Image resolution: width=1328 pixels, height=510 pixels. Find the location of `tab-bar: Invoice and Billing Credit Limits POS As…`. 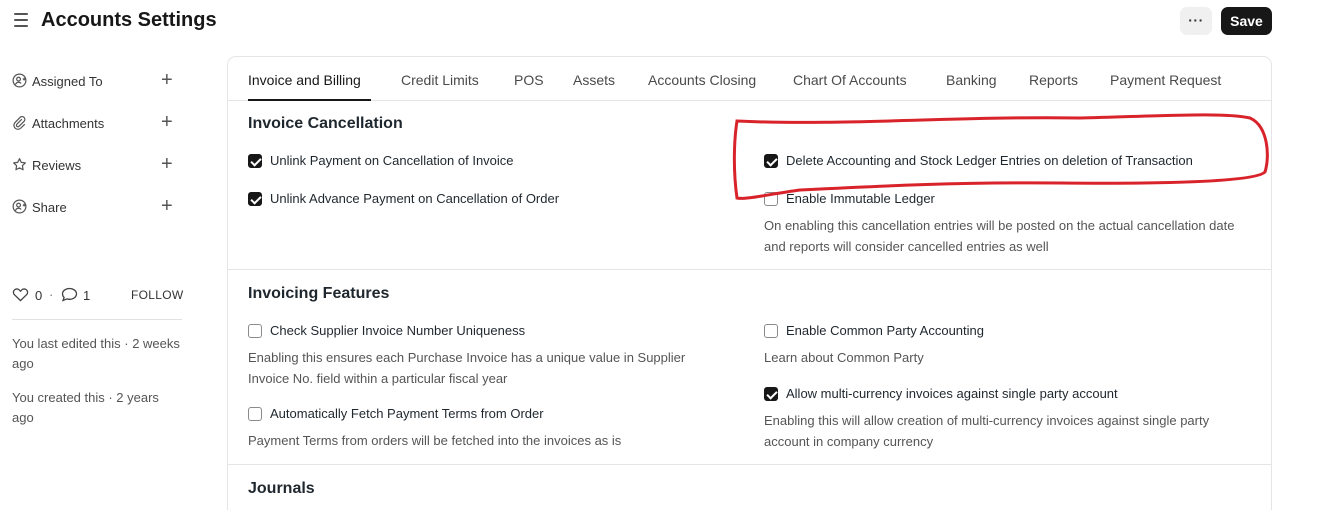

tab-bar: Invoice and Billing Credit Limits POS As… is located at coordinates (749, 79).